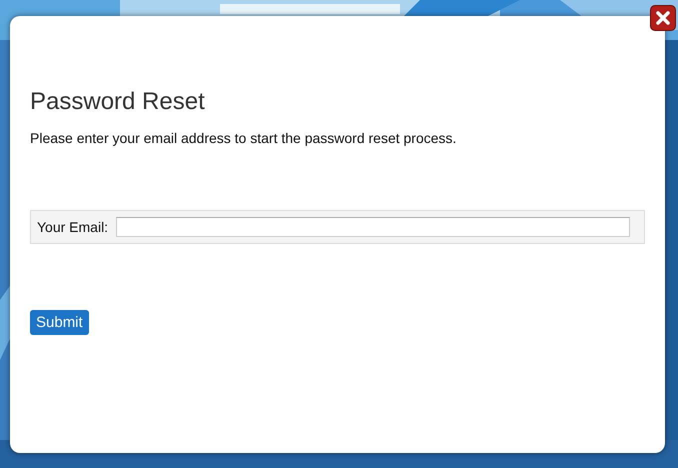  I want to click on instructions-text: Please enter your email address to start the password reset process., so click(244, 138).